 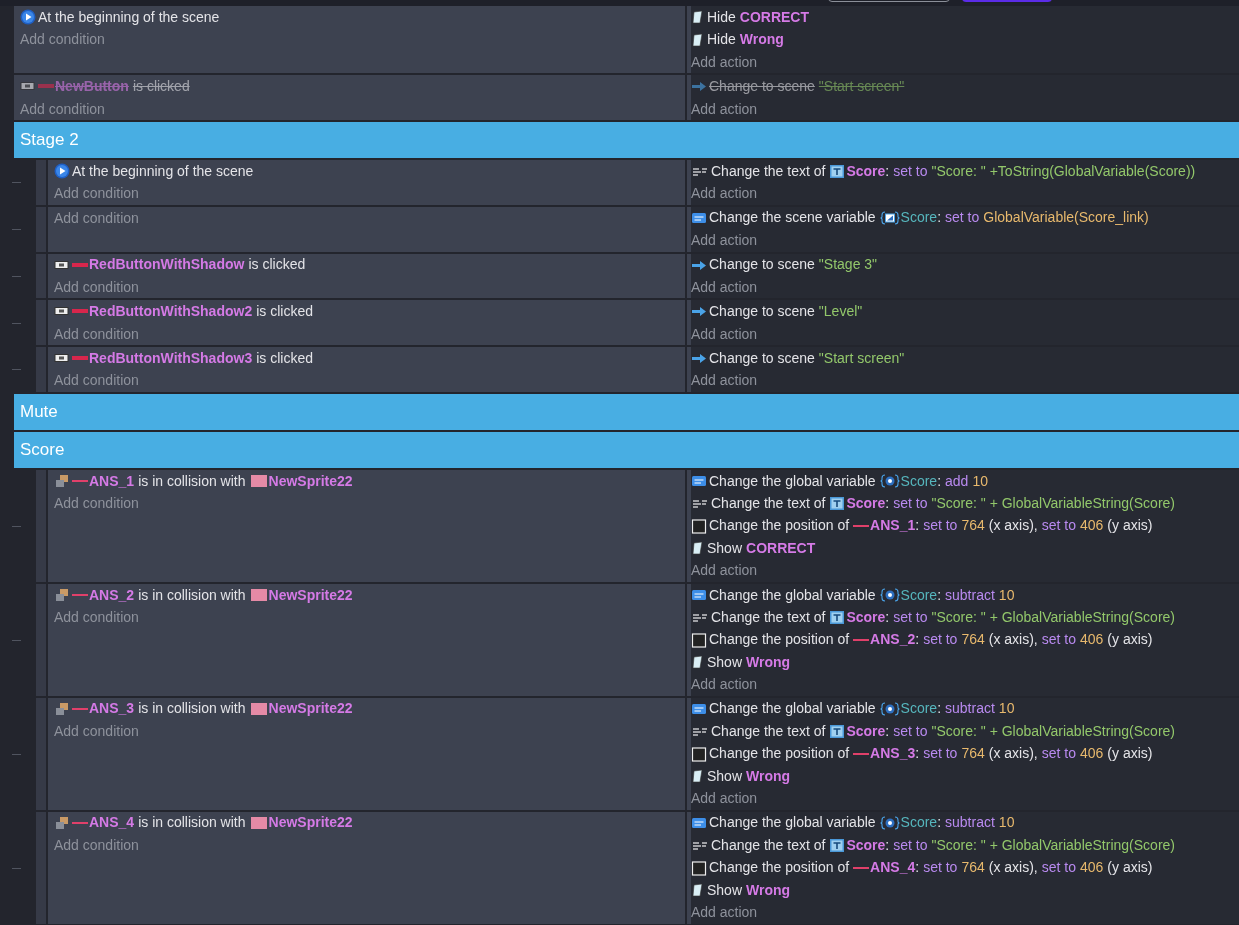 I want to click on line-text: Change the scene variable, so click(x=792, y=218).